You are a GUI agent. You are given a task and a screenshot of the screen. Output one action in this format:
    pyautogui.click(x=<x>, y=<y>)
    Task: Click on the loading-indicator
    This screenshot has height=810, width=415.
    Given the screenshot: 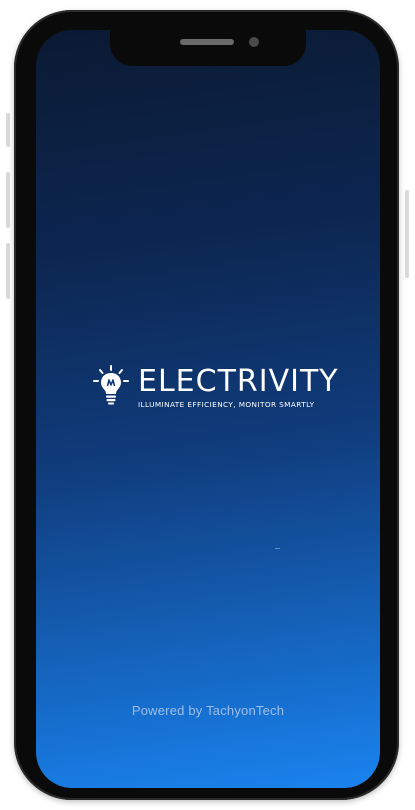 What is the action you would take?
    pyautogui.click(x=277, y=548)
    